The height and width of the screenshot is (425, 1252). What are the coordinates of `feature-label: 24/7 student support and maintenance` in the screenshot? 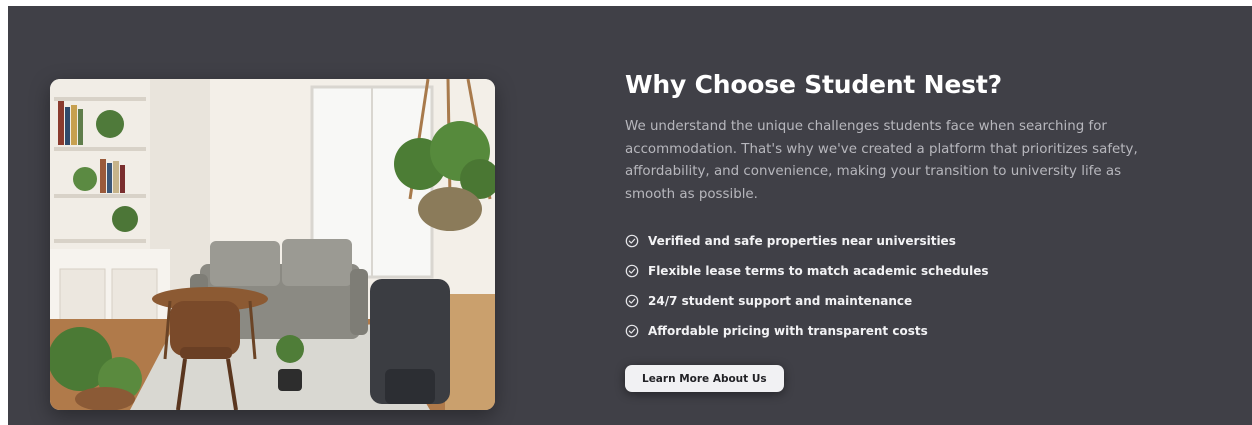 It's located at (780, 301).